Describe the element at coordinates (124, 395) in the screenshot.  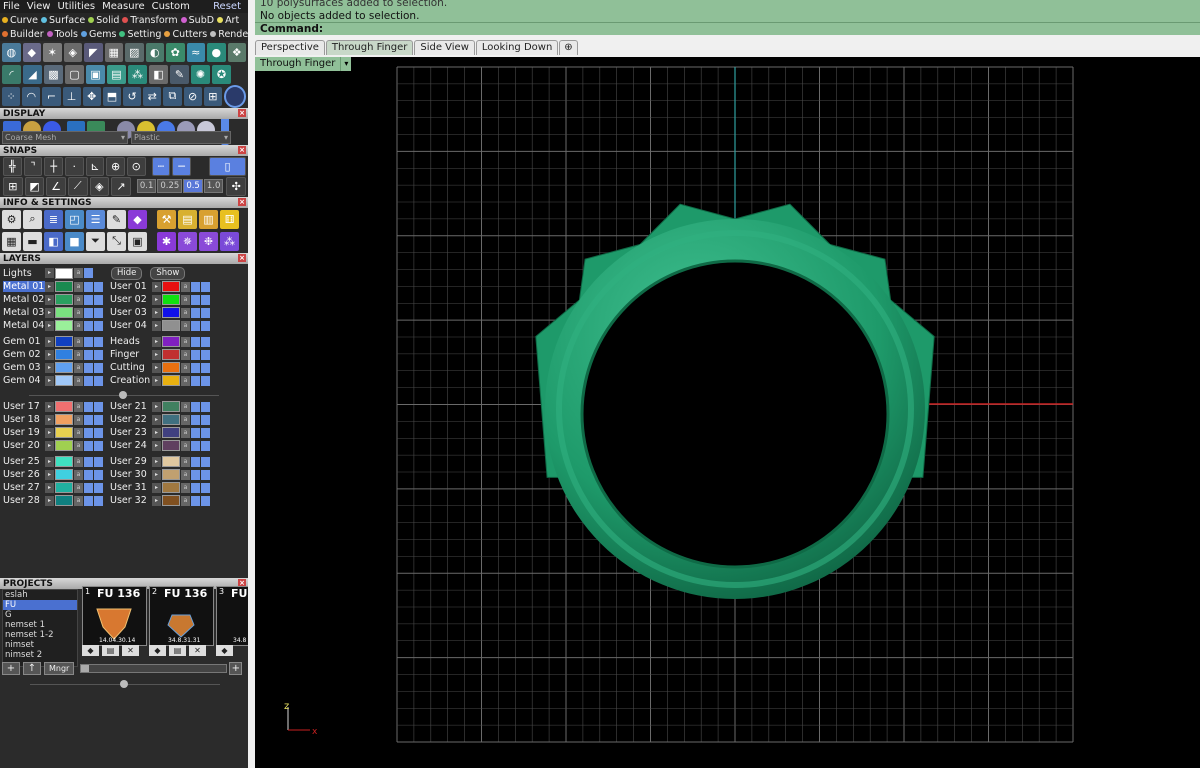
I see `layers-divider` at that location.